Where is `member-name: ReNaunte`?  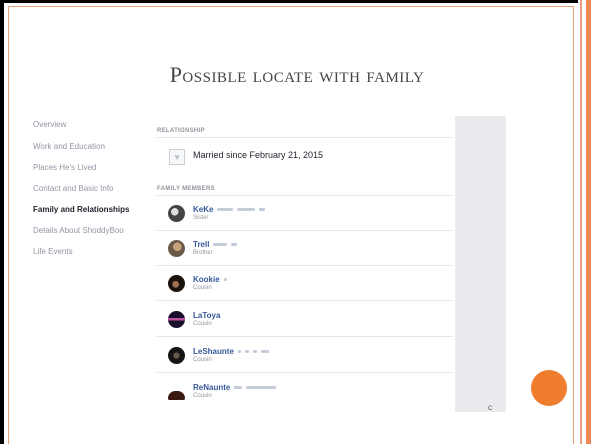 member-name: ReNaunte is located at coordinates (235, 387).